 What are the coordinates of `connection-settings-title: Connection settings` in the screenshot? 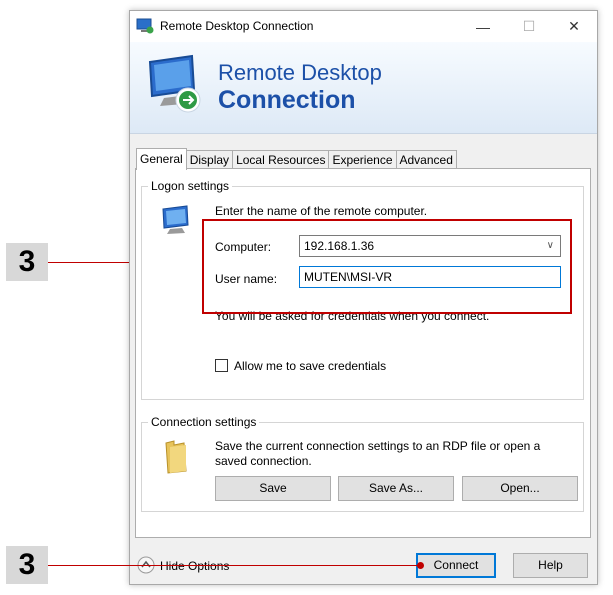 It's located at (204, 422).